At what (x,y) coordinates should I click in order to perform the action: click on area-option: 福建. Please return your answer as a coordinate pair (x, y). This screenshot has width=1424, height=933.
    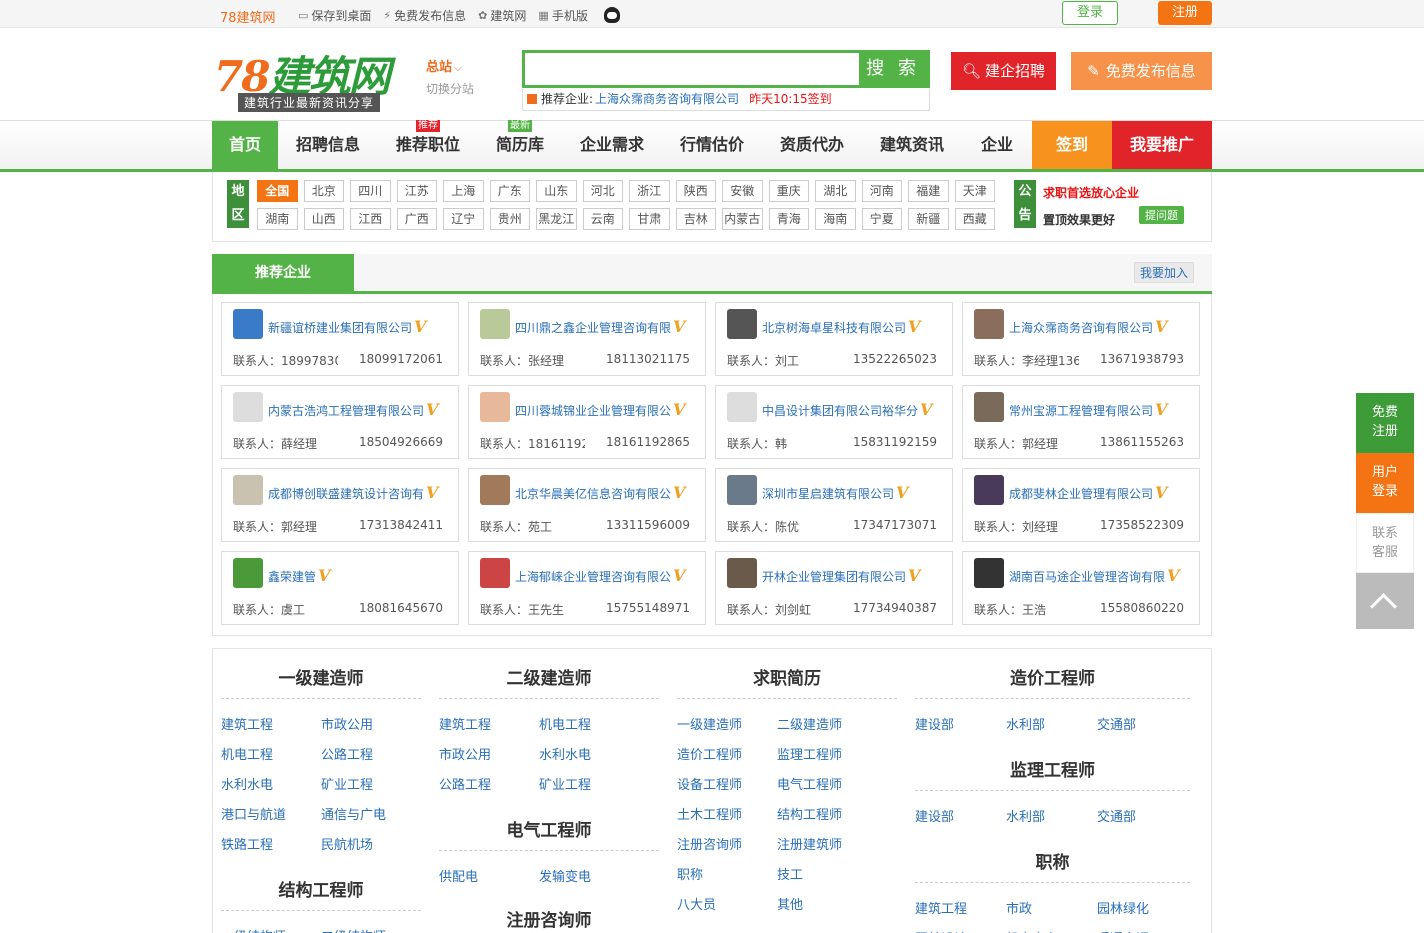
    Looking at the image, I should click on (928, 191).